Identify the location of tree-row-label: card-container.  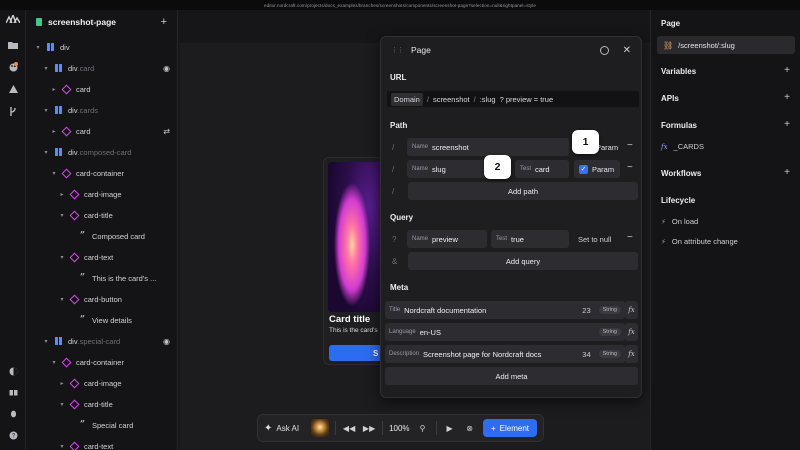
(100, 362).